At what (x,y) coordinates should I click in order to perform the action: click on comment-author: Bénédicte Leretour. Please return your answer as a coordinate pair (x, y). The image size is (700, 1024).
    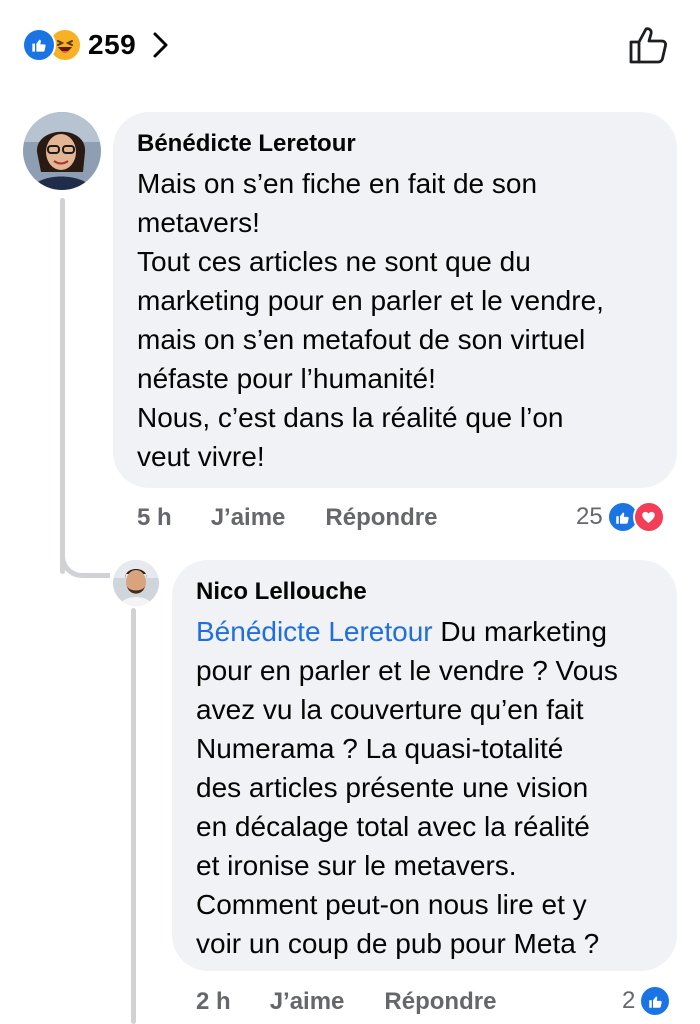
    Looking at the image, I should click on (395, 144).